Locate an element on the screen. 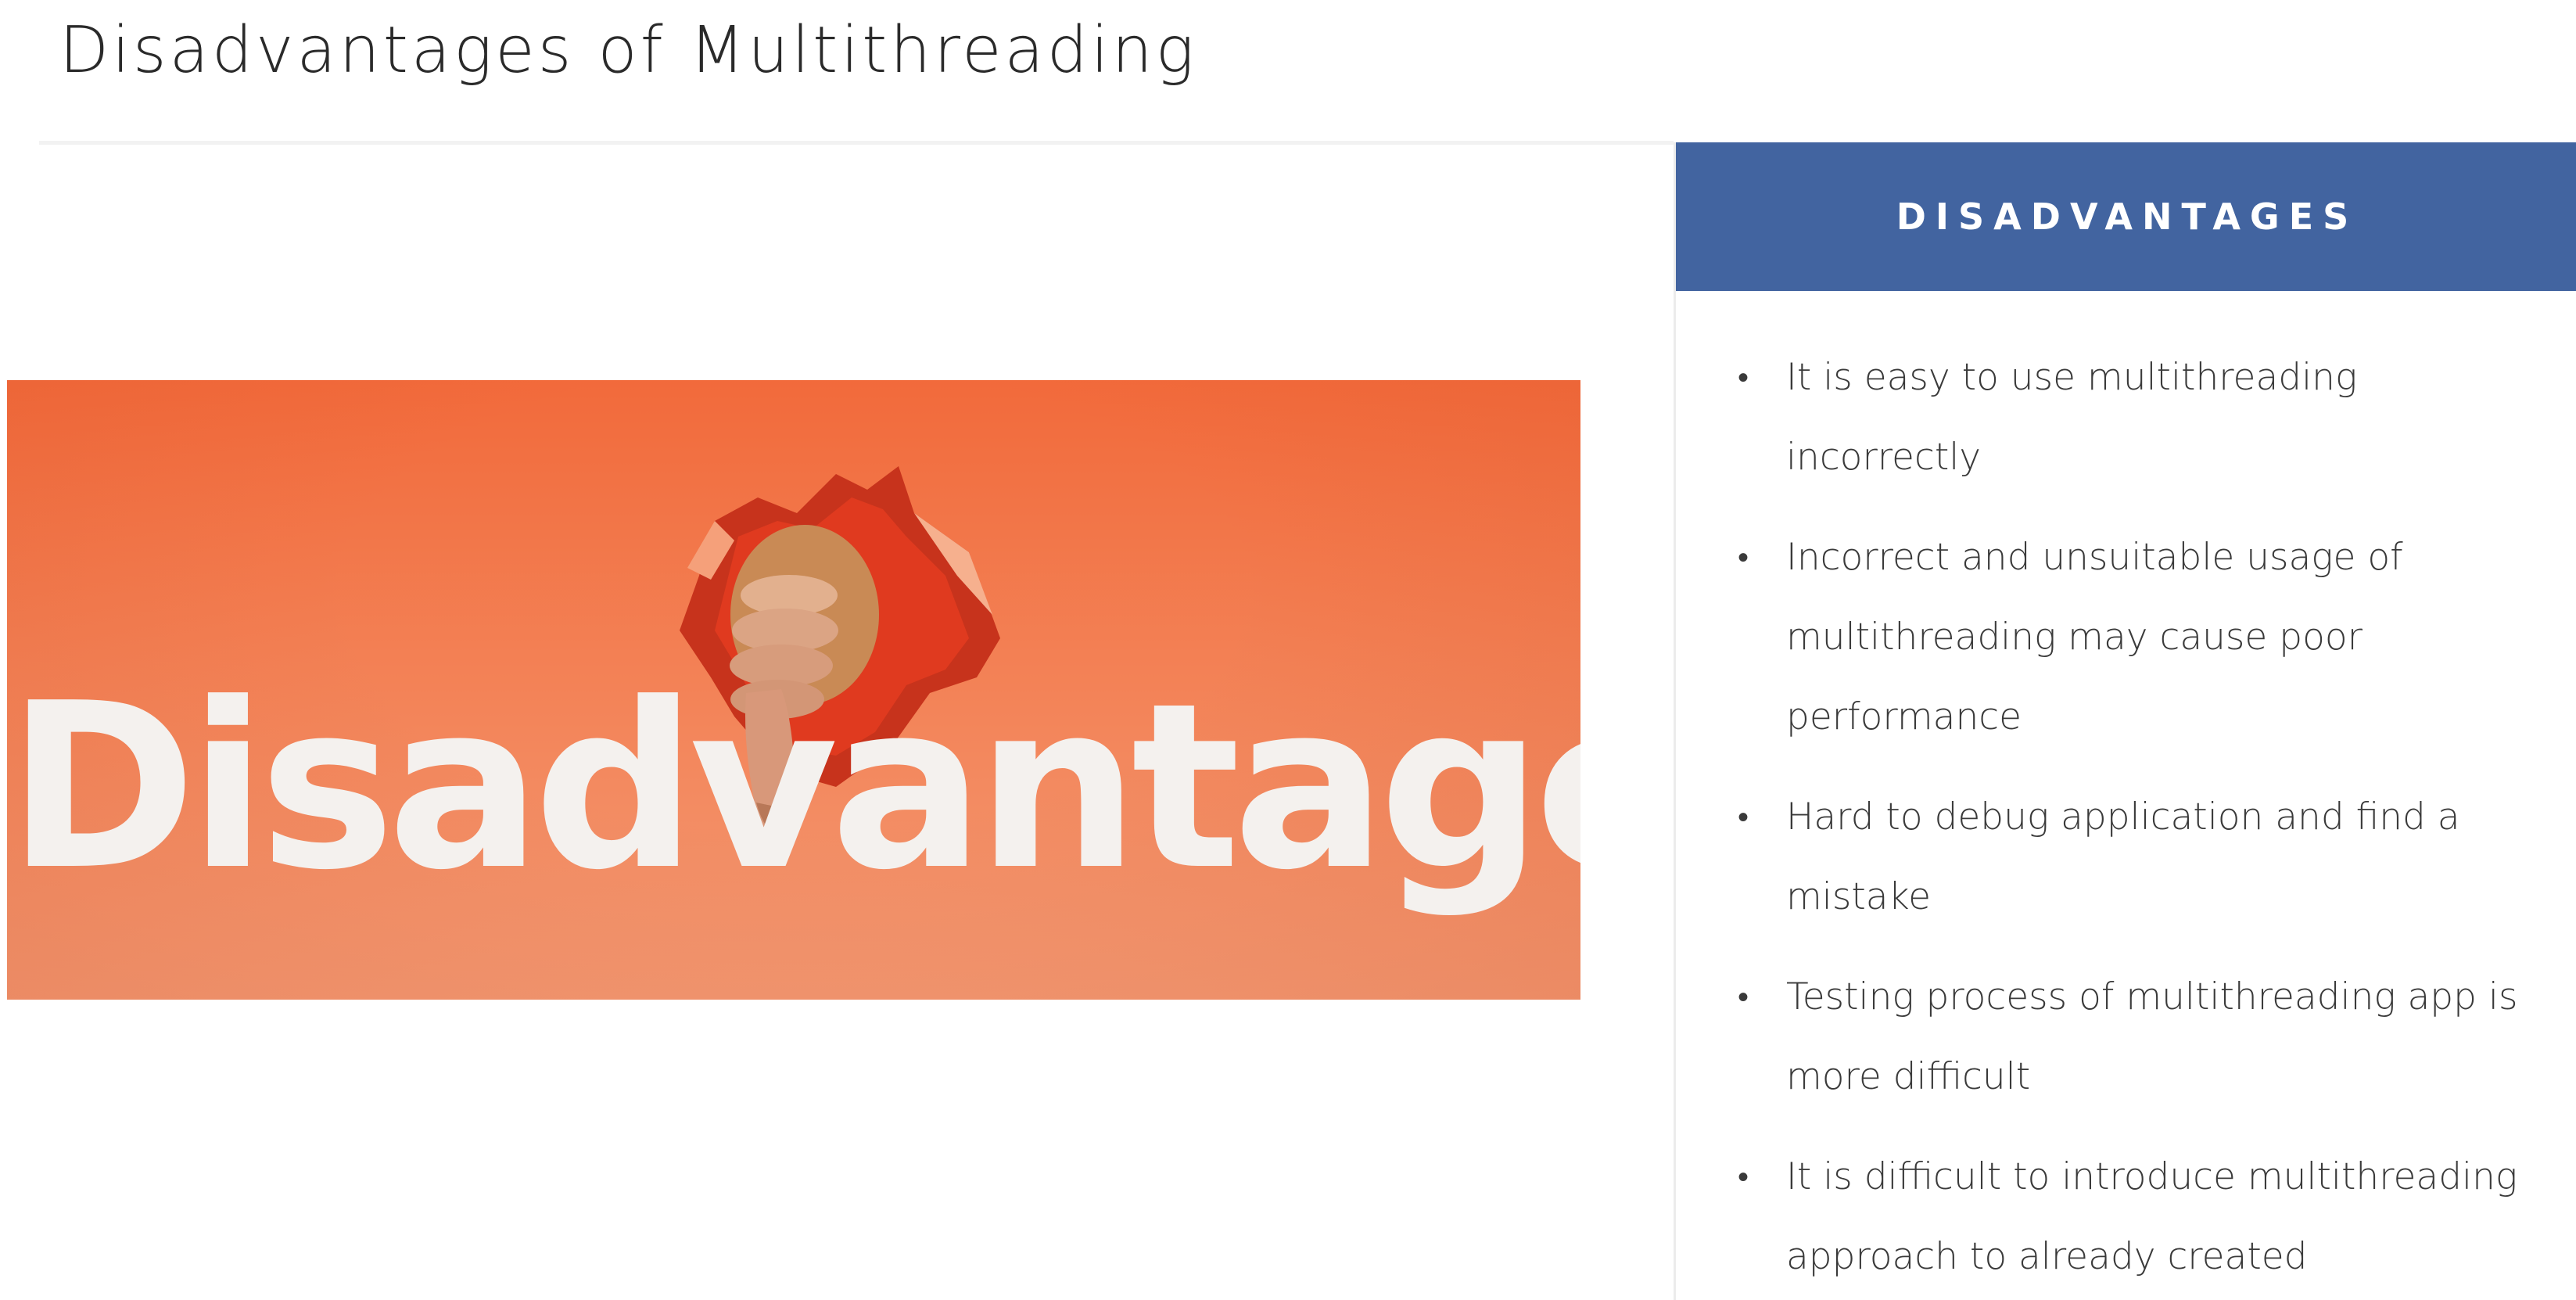 The width and height of the screenshot is (2576, 1300). banner-word: Disadvantages is located at coordinates (793, 787).